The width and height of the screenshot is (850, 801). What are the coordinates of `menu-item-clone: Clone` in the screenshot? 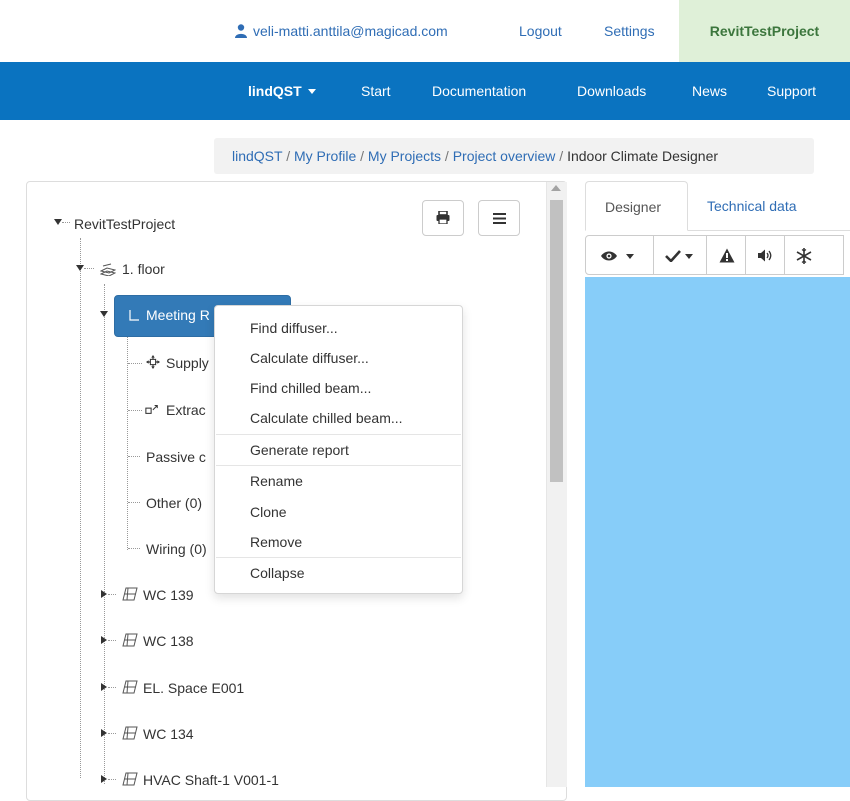 It's located at (268, 512).